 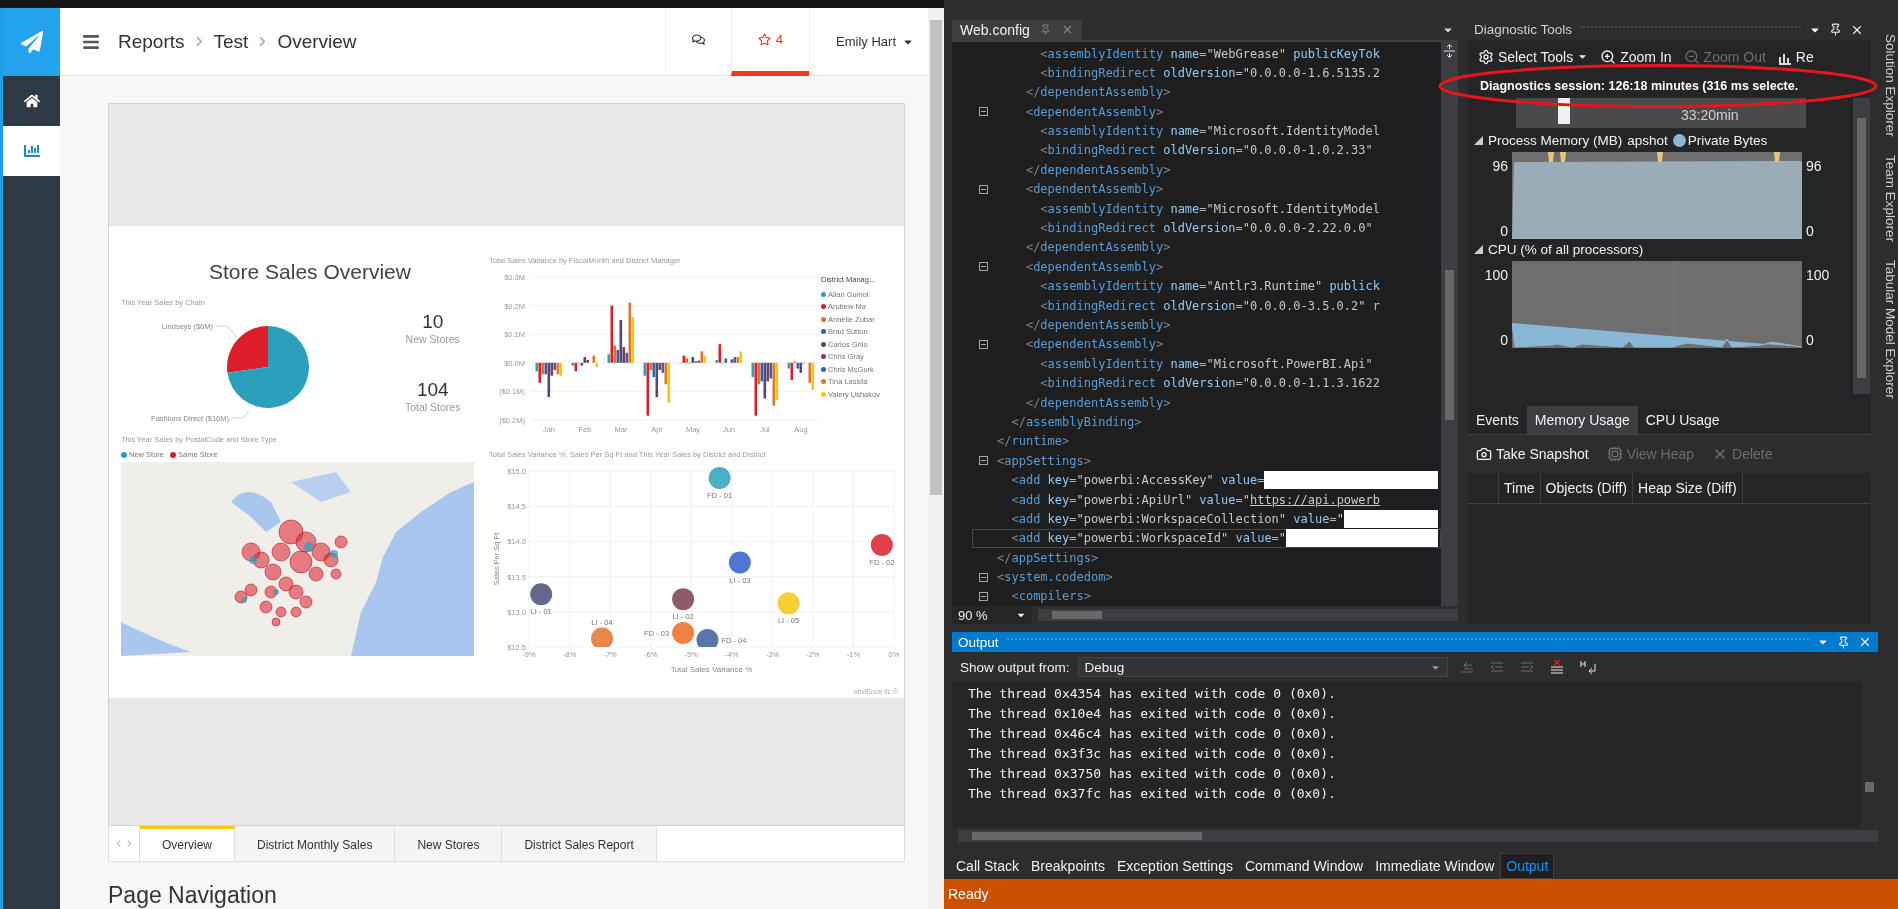 What do you see at coordinates (1687, 487) in the screenshot?
I see `column-header: Heap Size (Diff)` at bounding box center [1687, 487].